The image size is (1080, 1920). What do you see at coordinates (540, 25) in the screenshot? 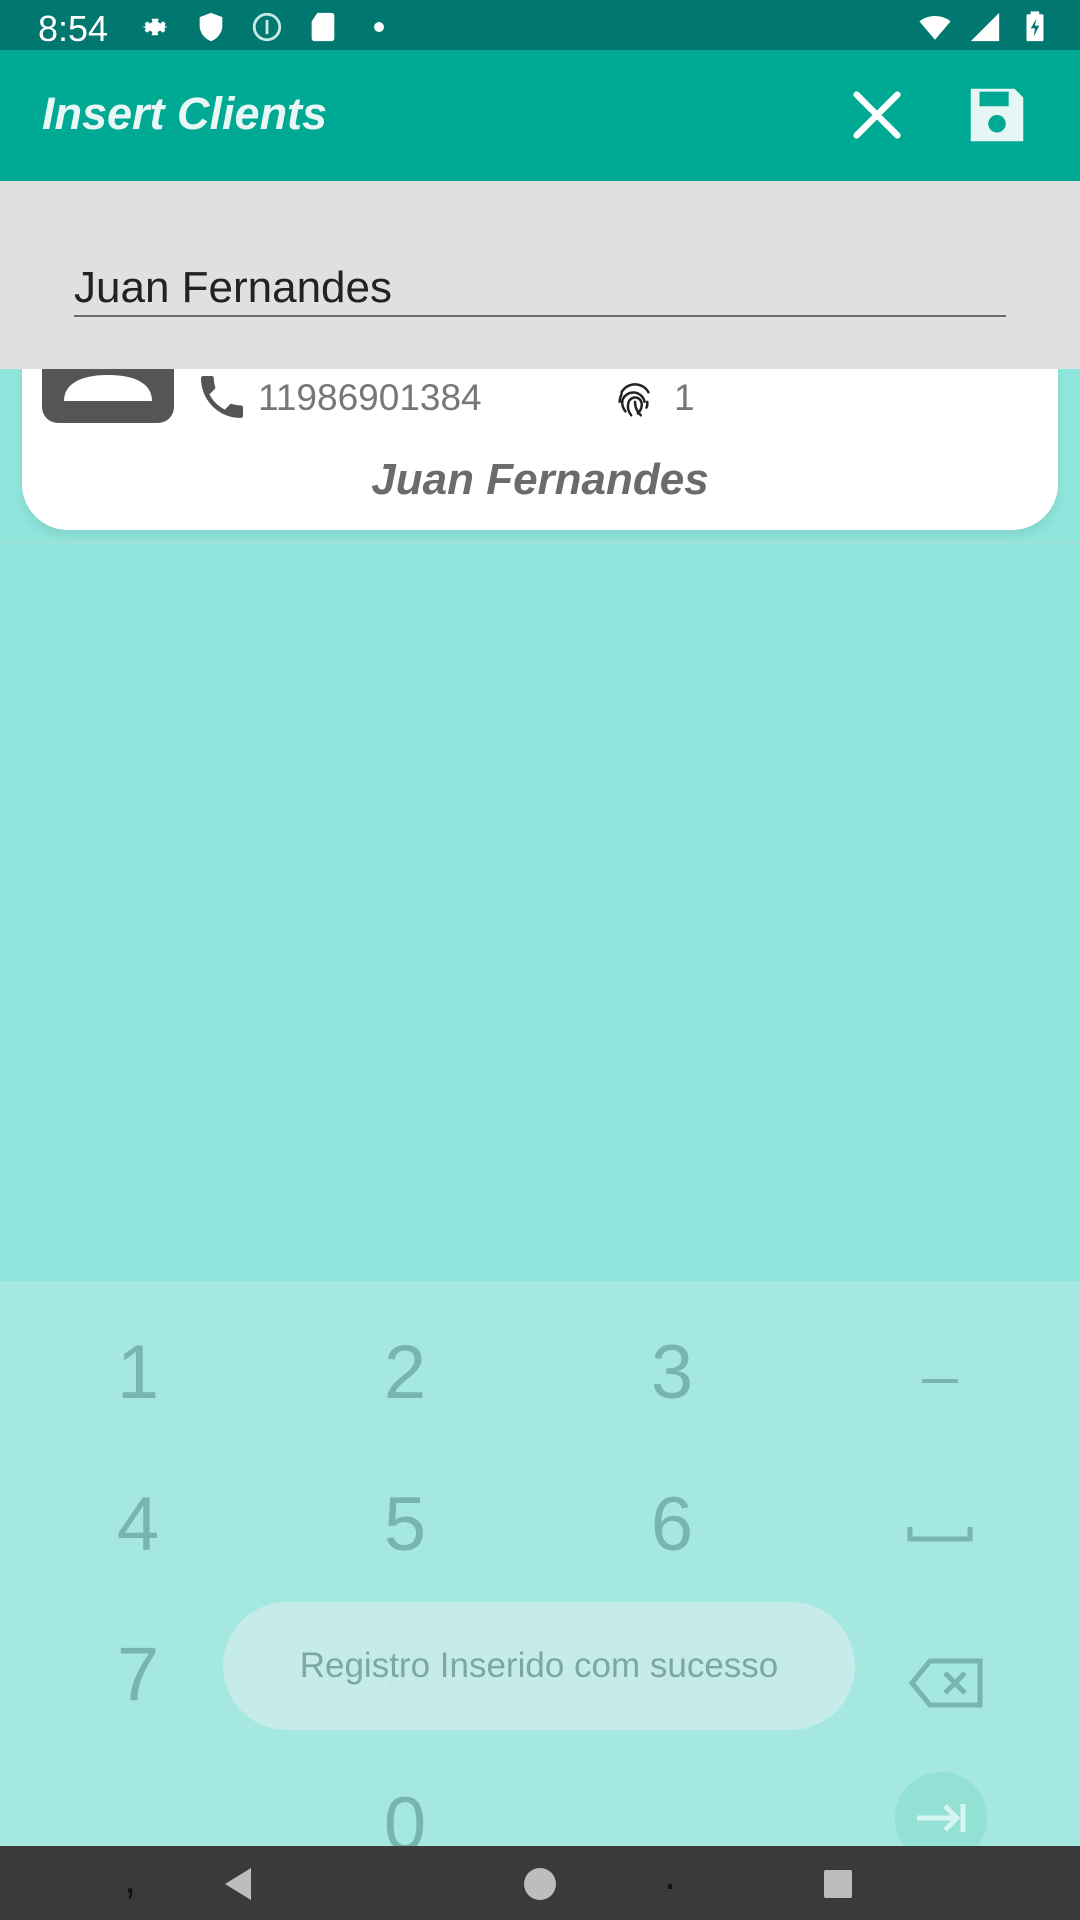
I see `status-bar: 8:54` at bounding box center [540, 25].